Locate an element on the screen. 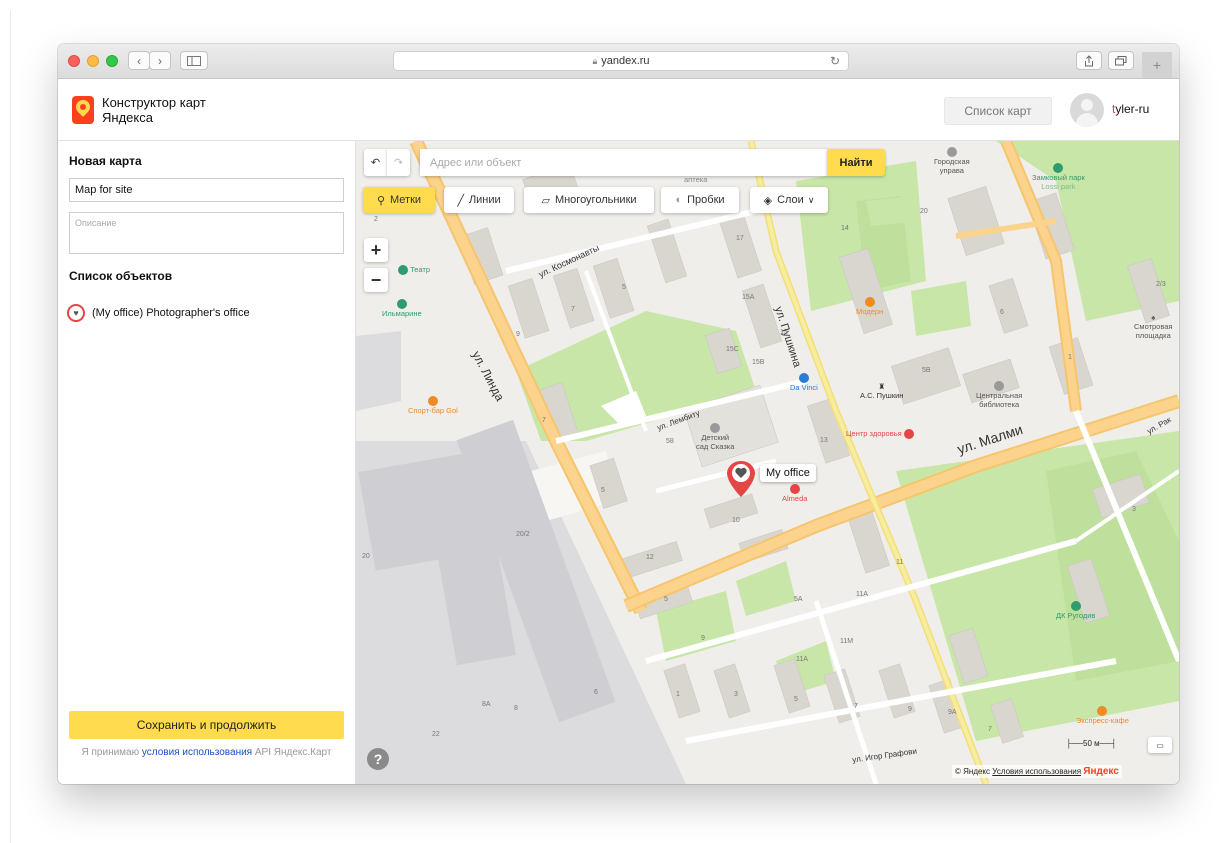 The image size is (1223, 843). back-button: ‹ is located at coordinates (139, 60).